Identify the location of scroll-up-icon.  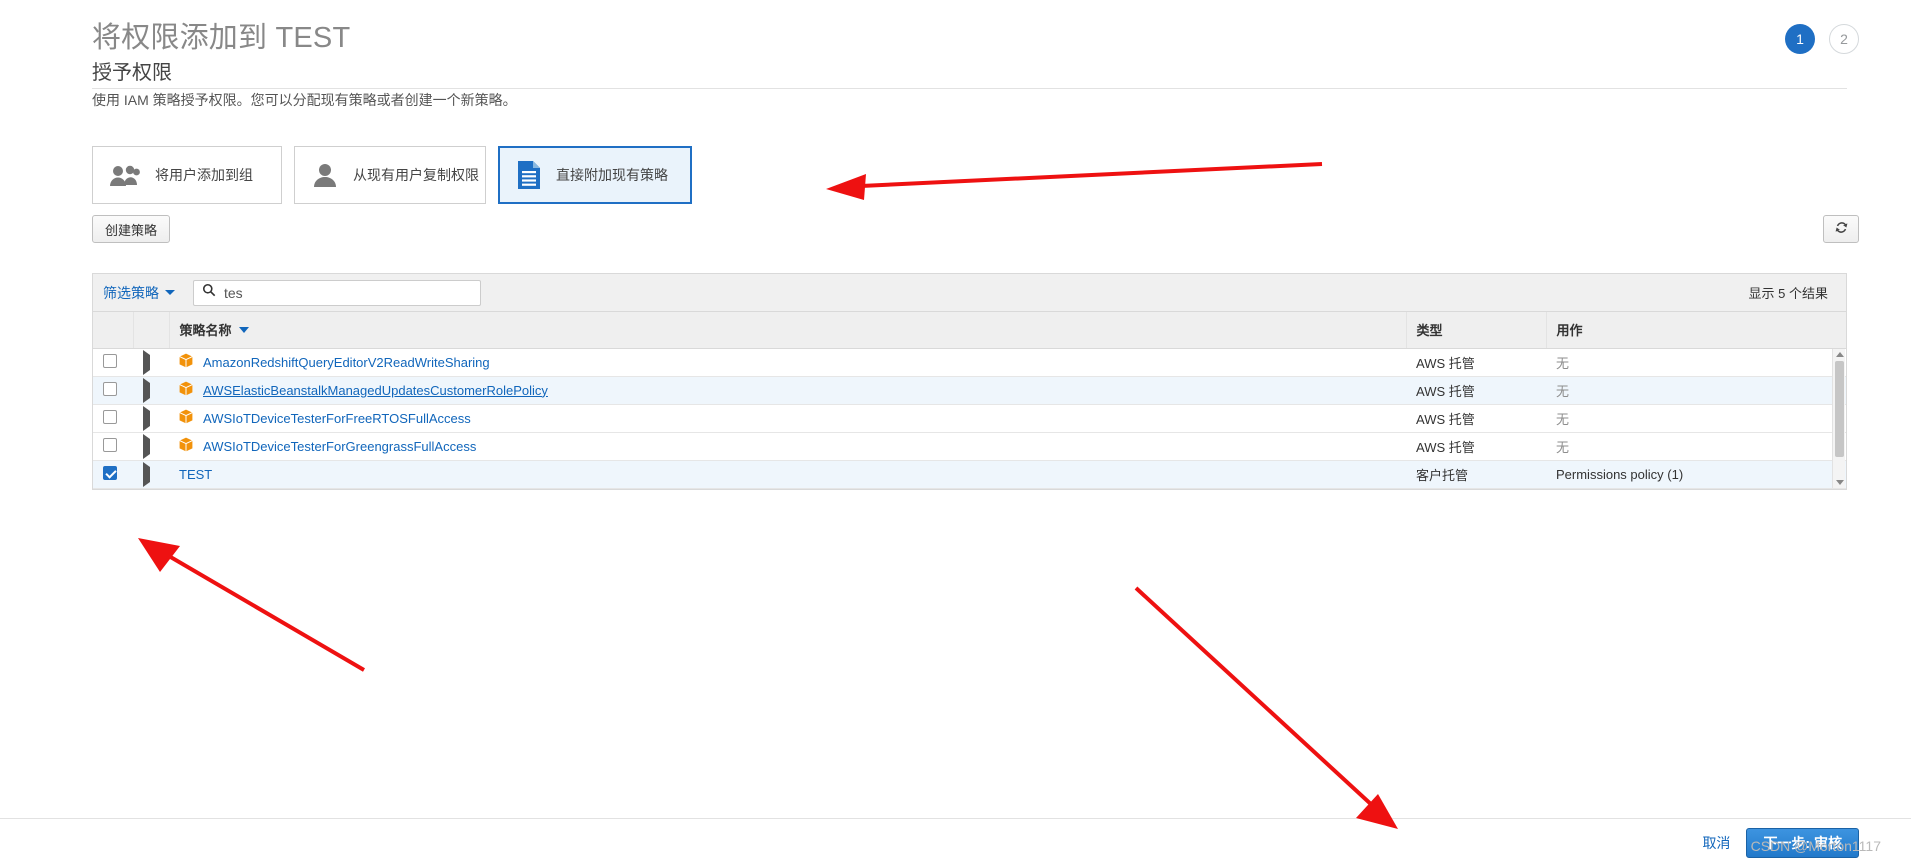
(1840, 354).